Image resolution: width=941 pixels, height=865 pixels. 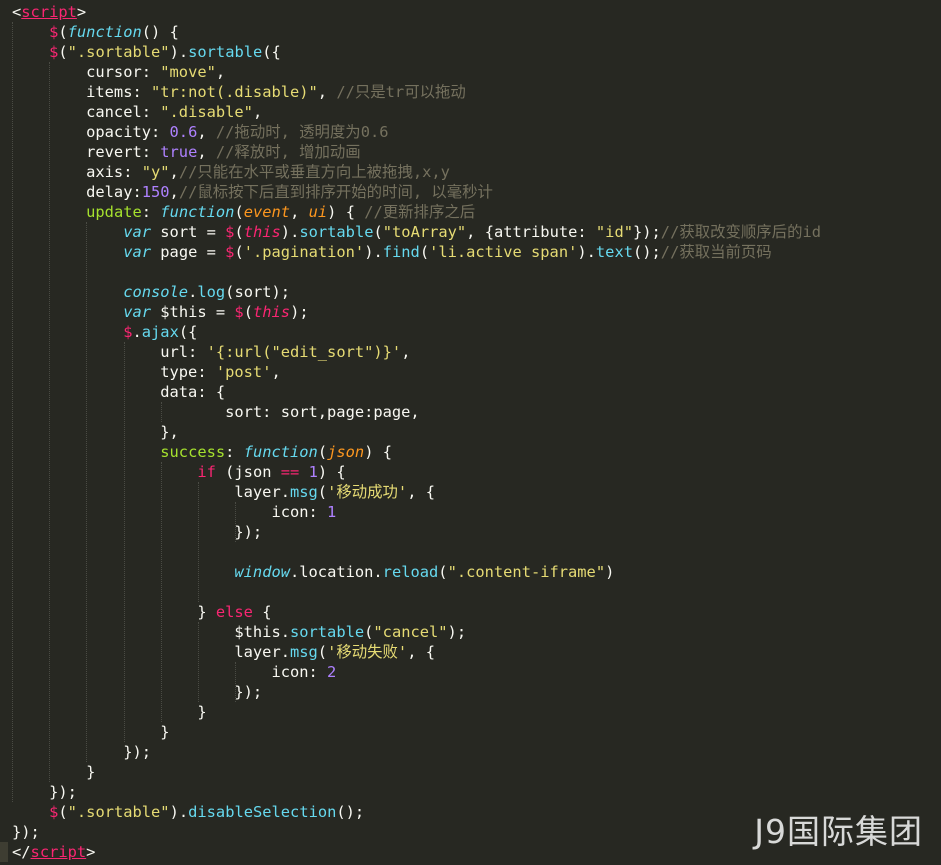 What do you see at coordinates (378, 452) in the screenshot?
I see `code-token: ) {` at bounding box center [378, 452].